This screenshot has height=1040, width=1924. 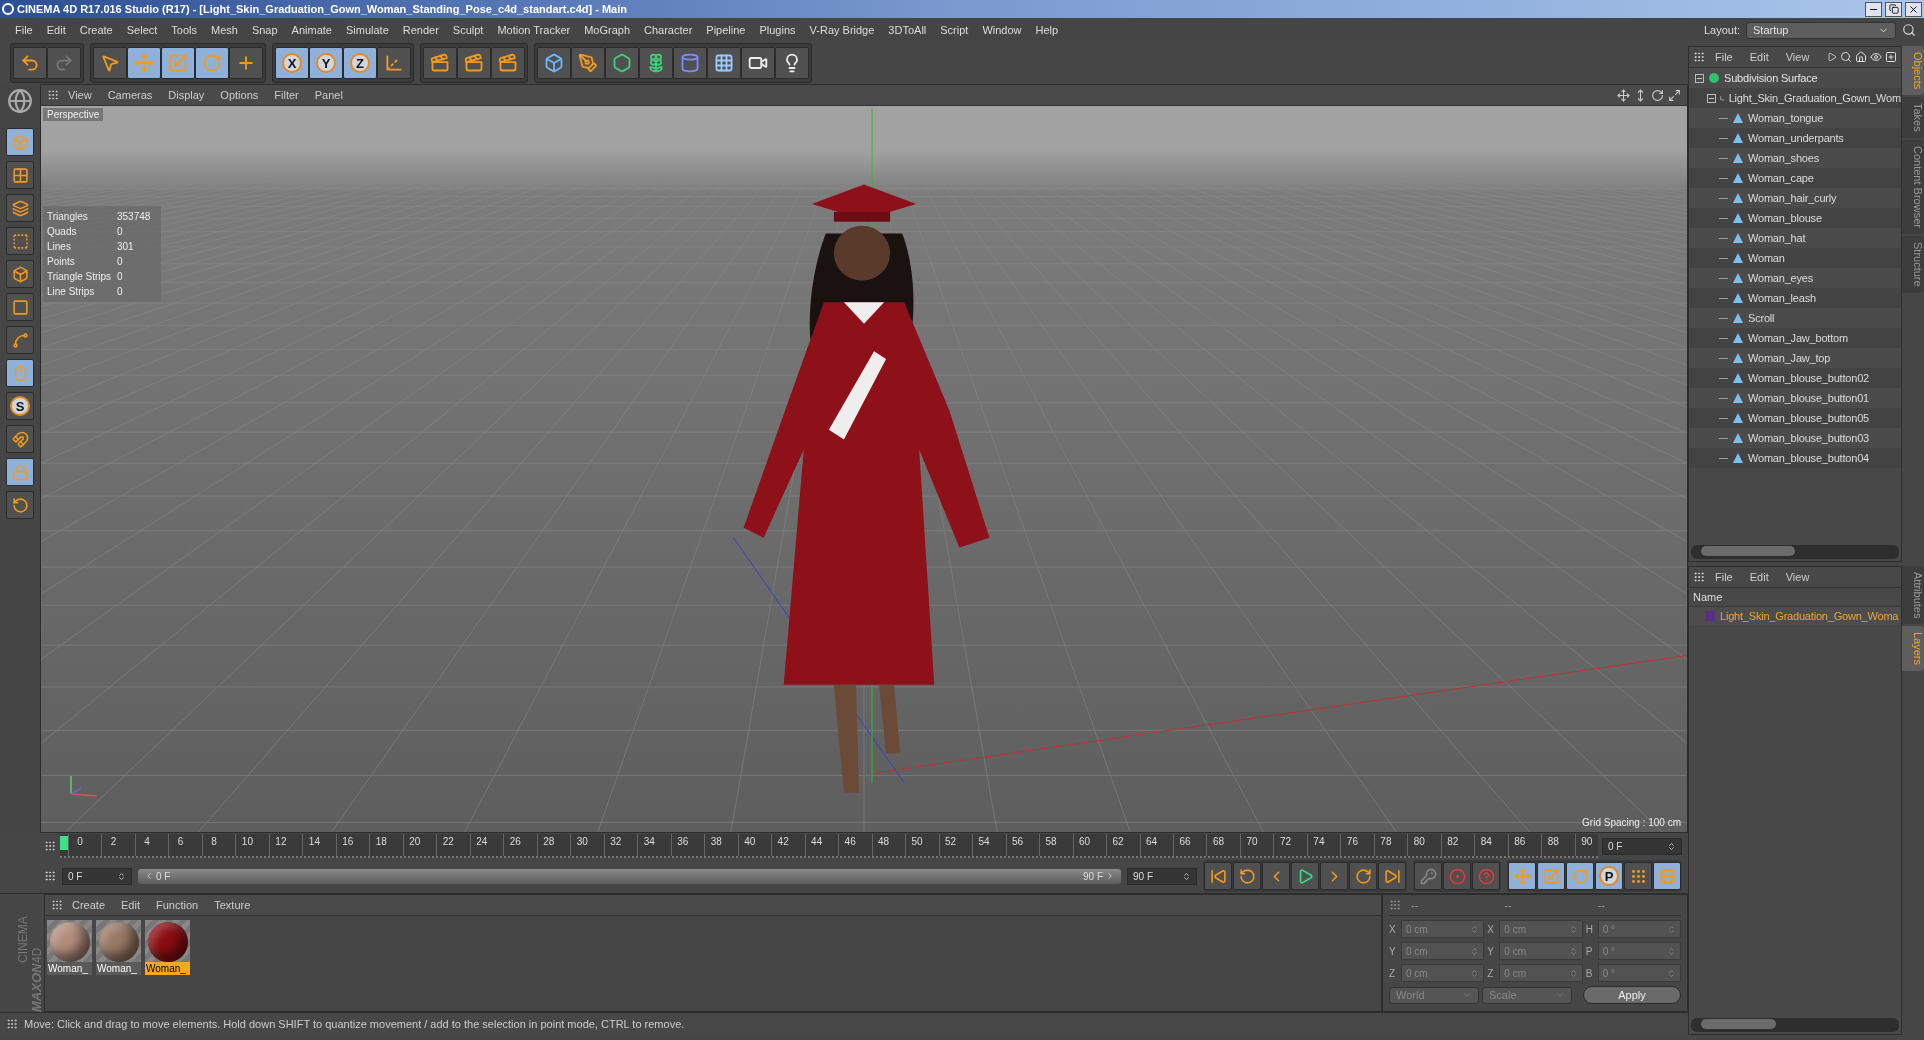 What do you see at coordinates (1632, 995) in the screenshot?
I see `apply-button: Apply` at bounding box center [1632, 995].